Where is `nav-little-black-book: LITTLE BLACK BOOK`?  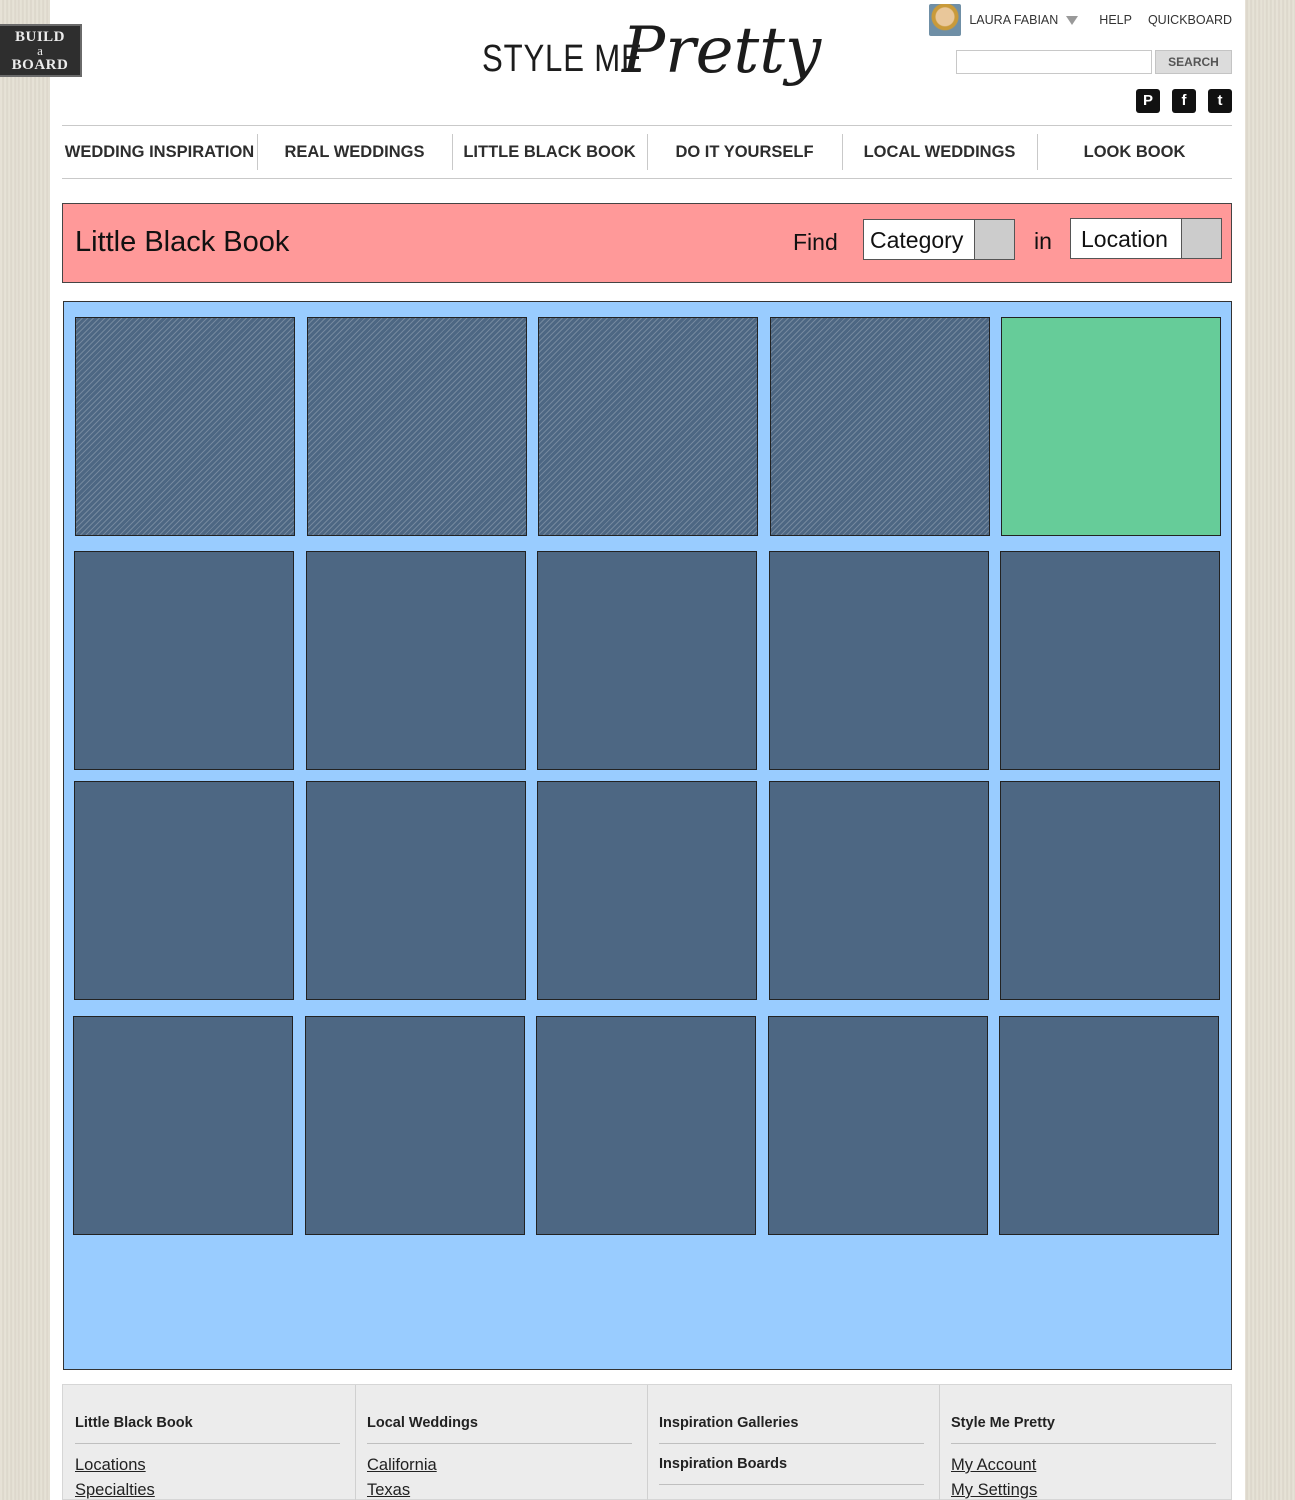 nav-little-black-book: LITTLE BLACK BOOK is located at coordinates (549, 152).